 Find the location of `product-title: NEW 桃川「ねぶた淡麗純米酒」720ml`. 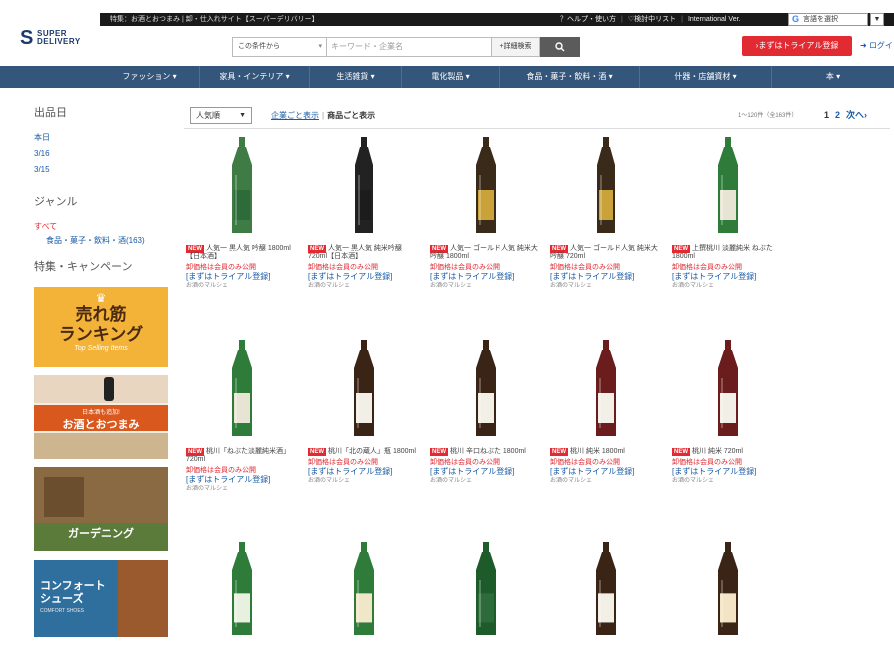

product-title: NEW 桃川「ねぶた淡麗純米酒」720ml is located at coordinates (242, 456).